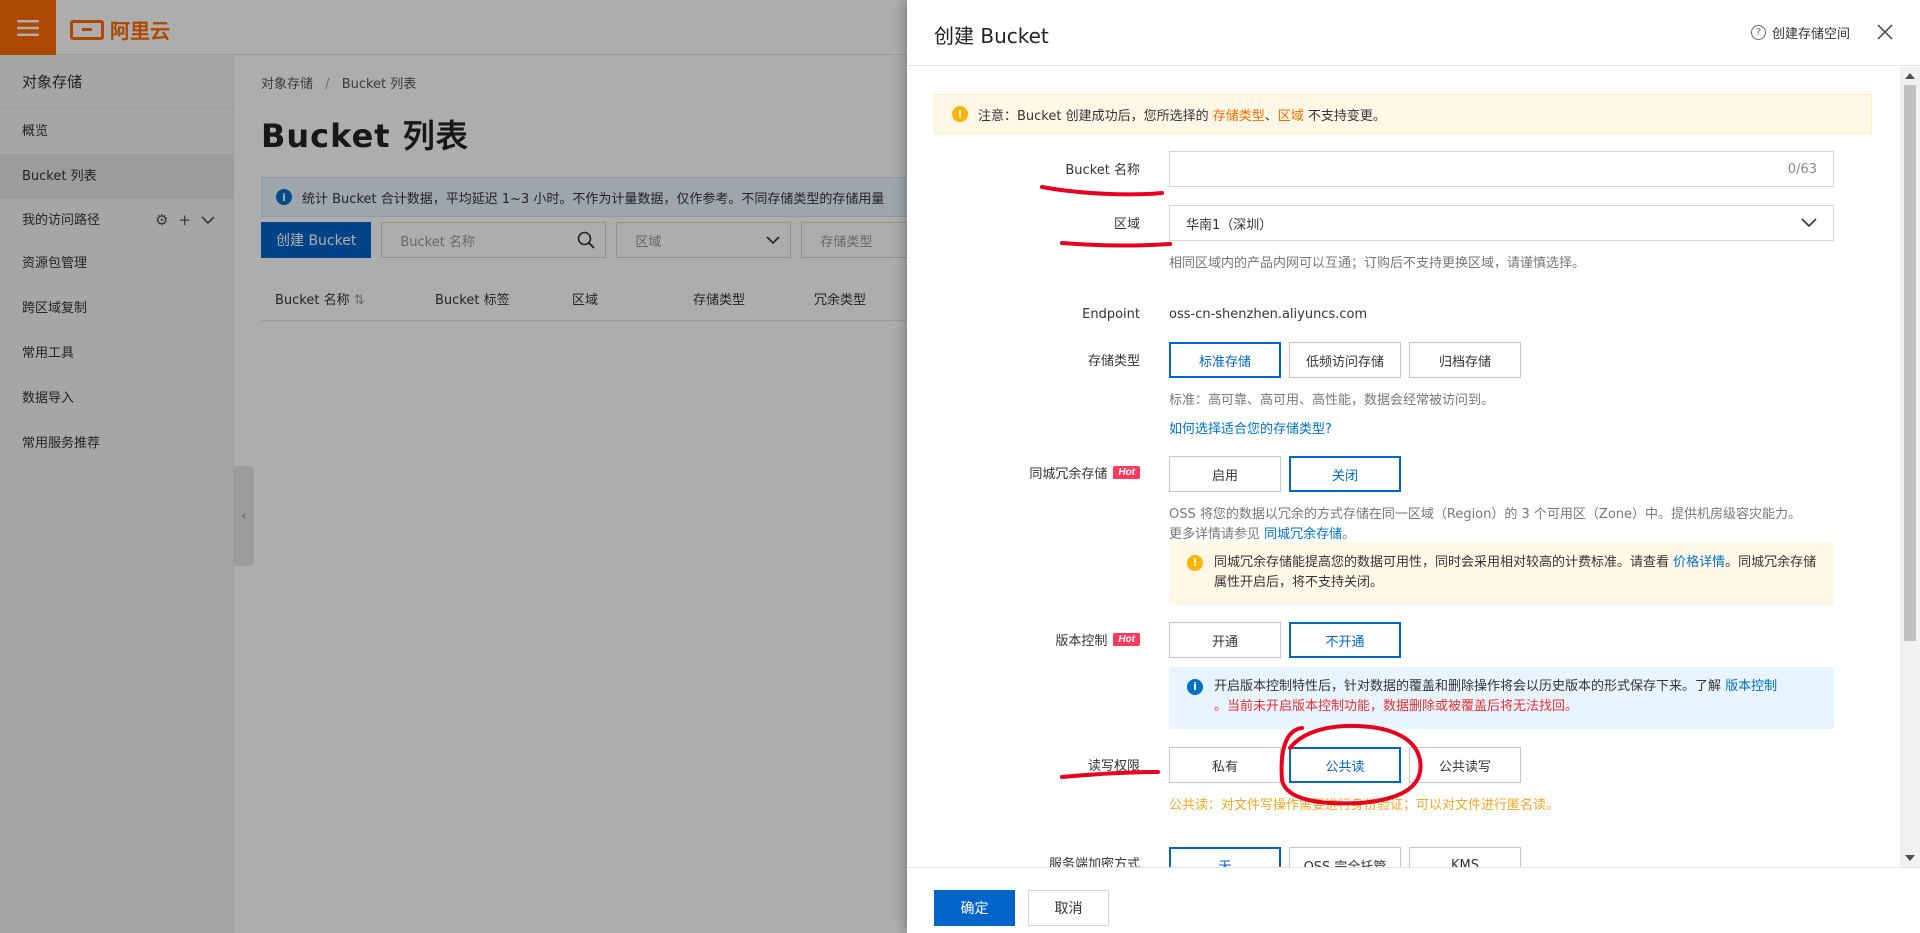 Image resolution: width=1920 pixels, height=933 pixels. Describe the element at coordinates (1225, 640) in the screenshot. I see `versioning-option-enable: 开通` at that location.